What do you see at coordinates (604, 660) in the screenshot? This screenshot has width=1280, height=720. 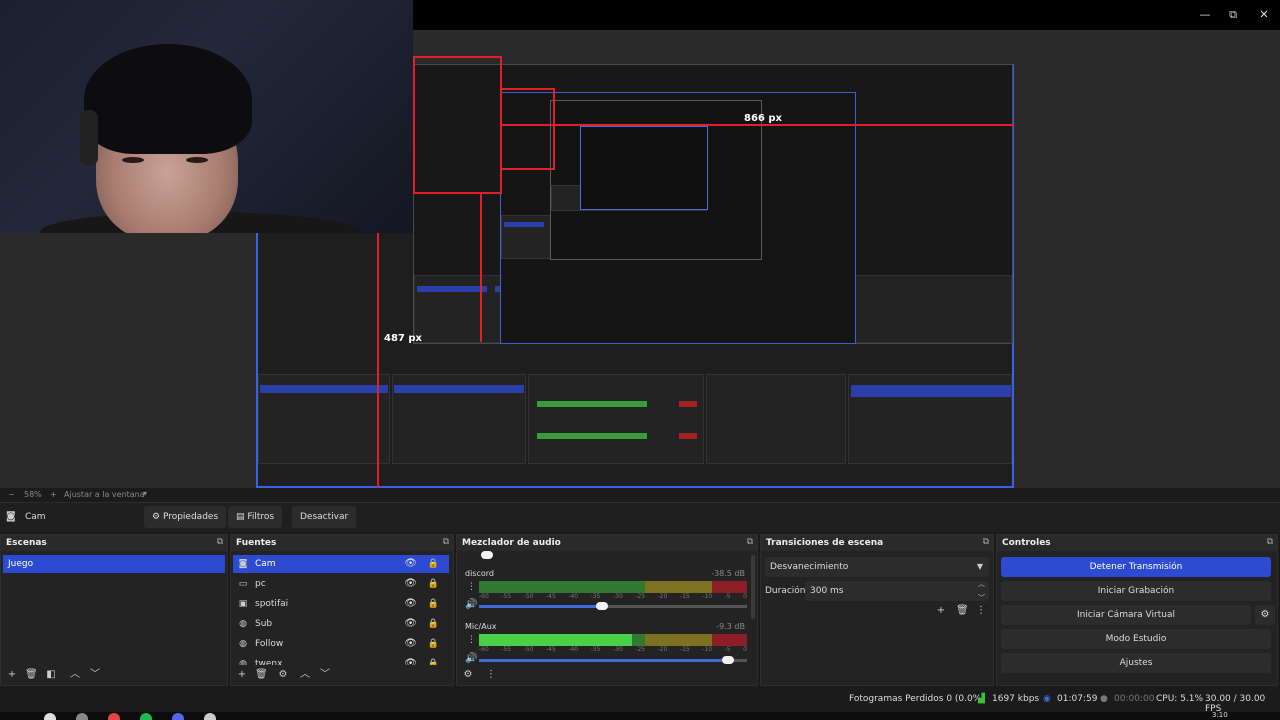 I see `volume-slider-mic` at bounding box center [604, 660].